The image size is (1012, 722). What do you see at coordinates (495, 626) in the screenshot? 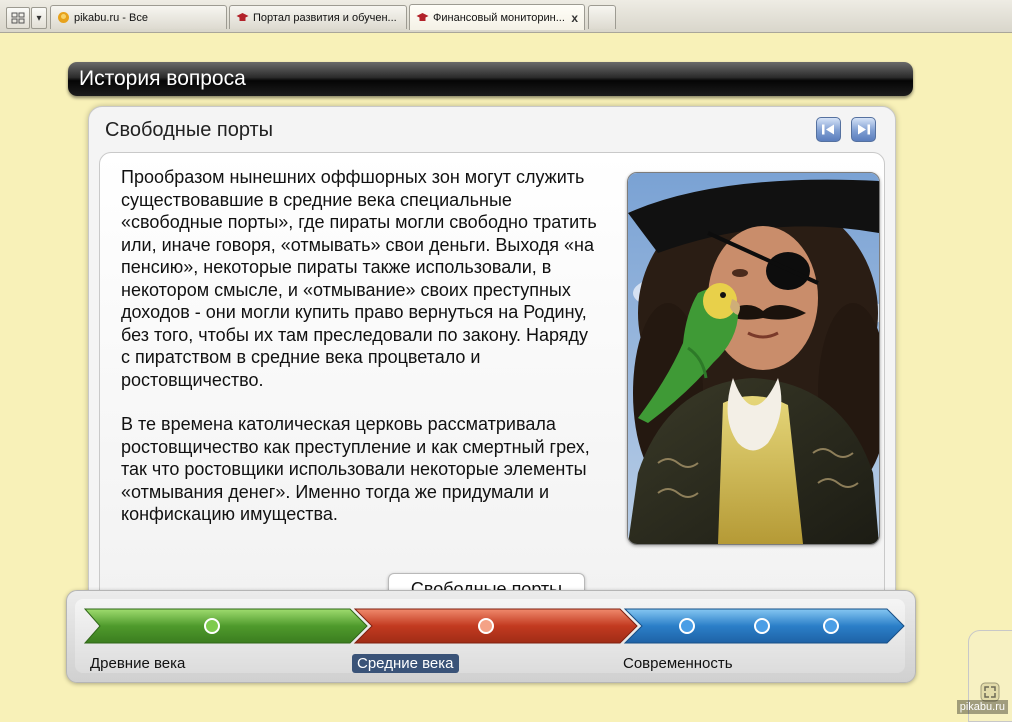
I see `era-segment-medieval` at bounding box center [495, 626].